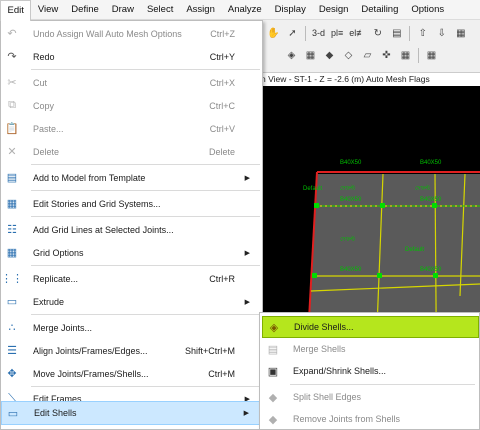 The image size is (480, 430). Describe the element at coordinates (131, 278) in the screenshot. I see `menu-item-replicate: ⋮⋮ Replicate... Ctrl+R` at that location.